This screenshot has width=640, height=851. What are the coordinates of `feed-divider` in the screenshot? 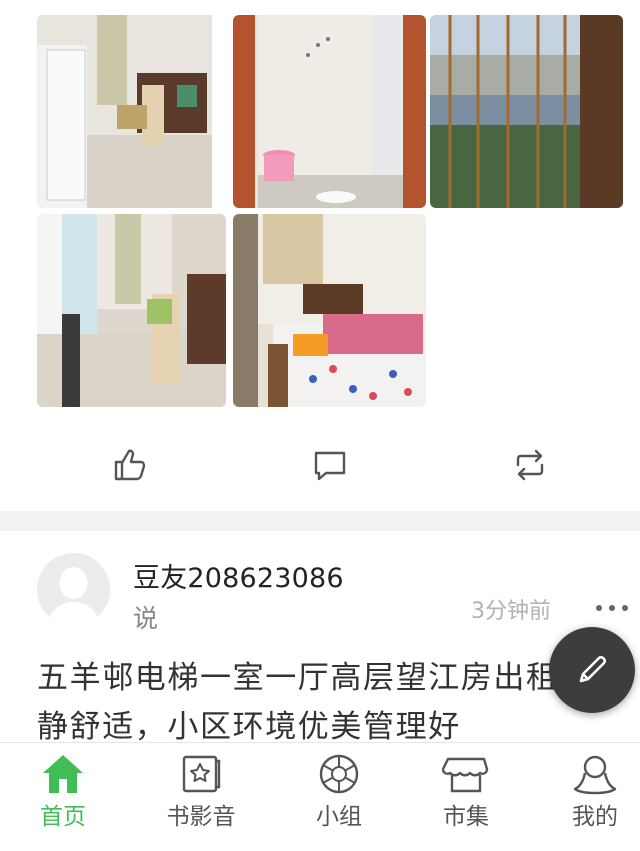 It's located at (320, 521).